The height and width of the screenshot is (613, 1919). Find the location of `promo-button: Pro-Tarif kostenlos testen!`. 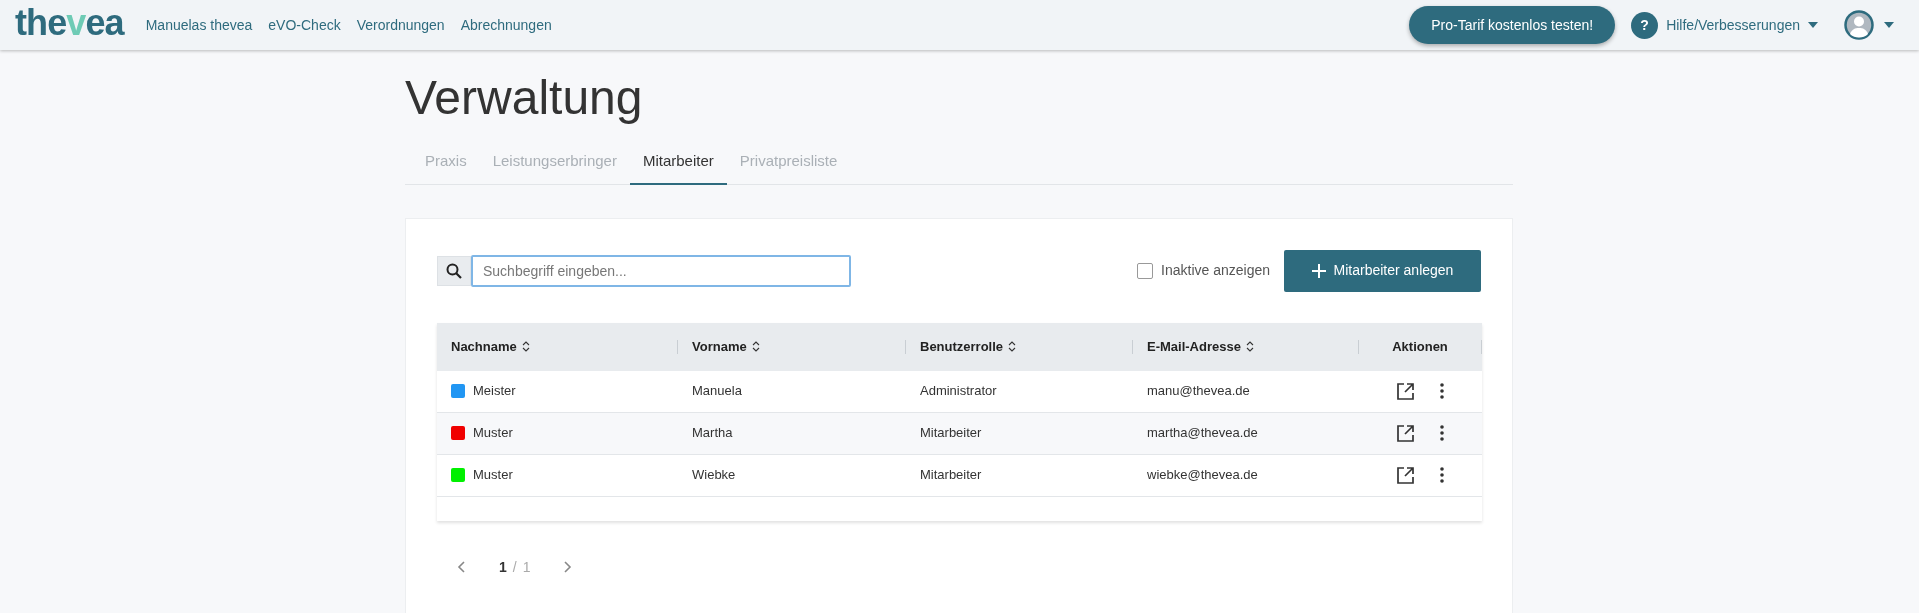

promo-button: Pro-Tarif kostenlos testen! is located at coordinates (1512, 25).